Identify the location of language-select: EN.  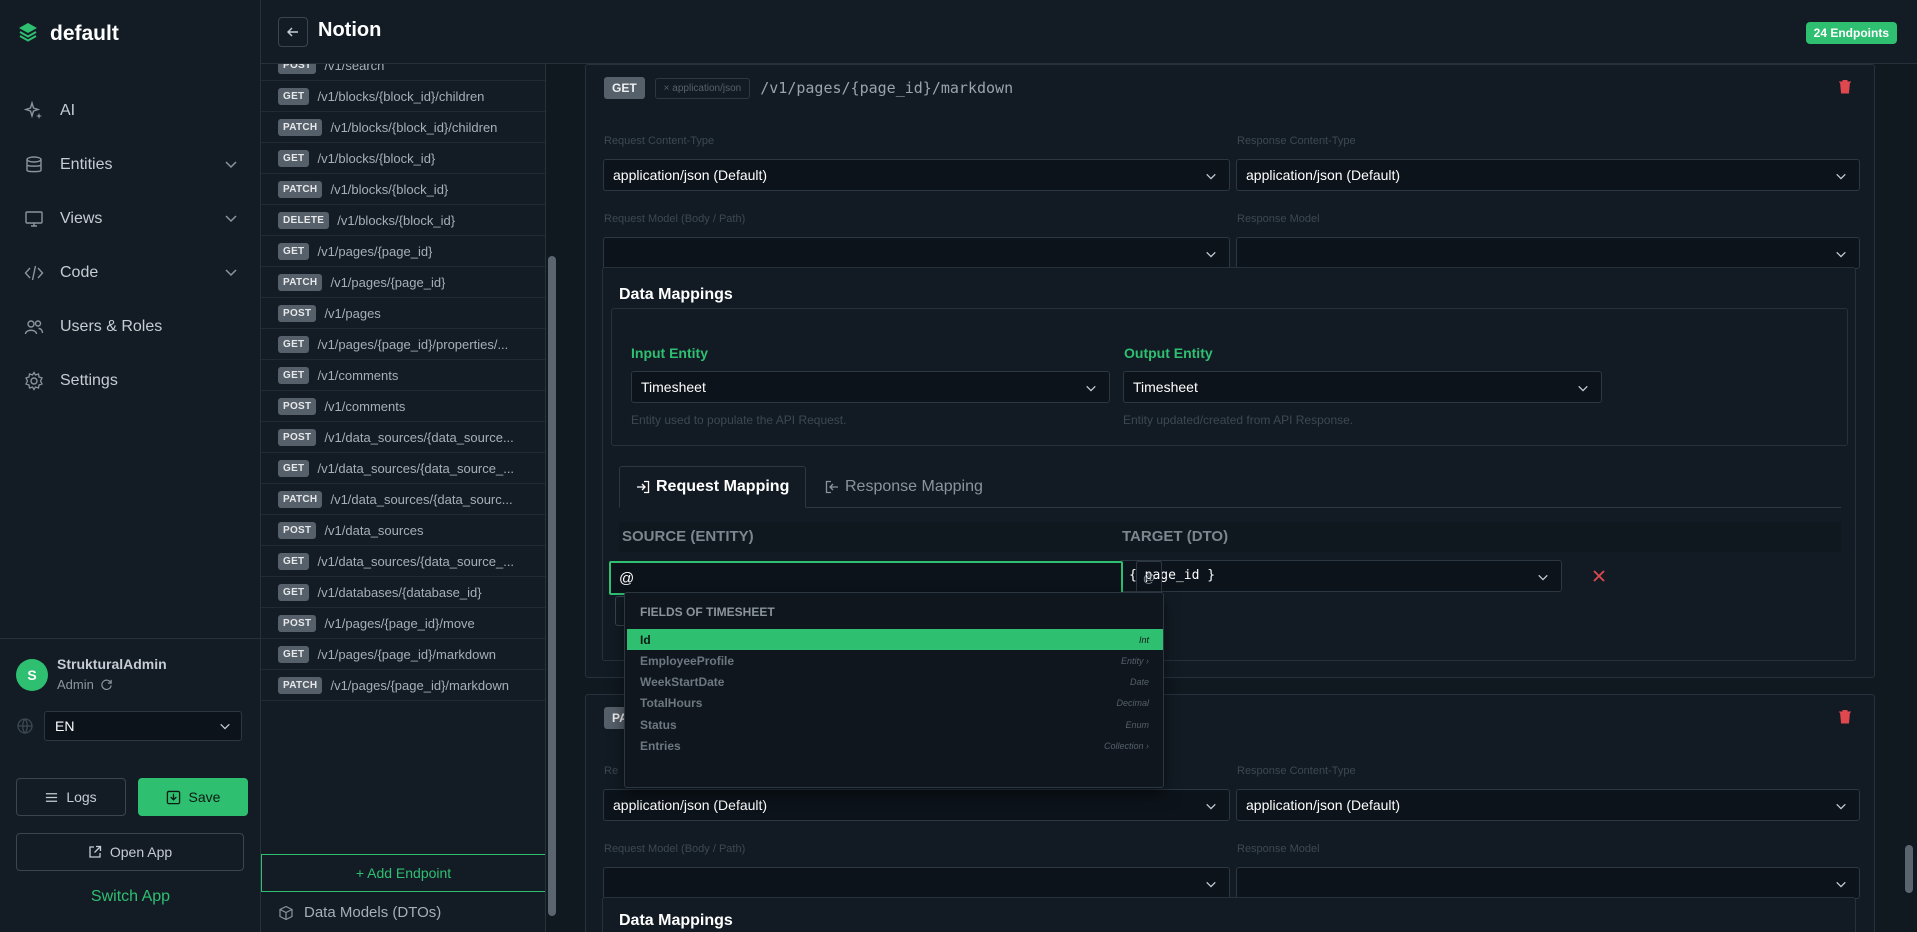
(143, 726).